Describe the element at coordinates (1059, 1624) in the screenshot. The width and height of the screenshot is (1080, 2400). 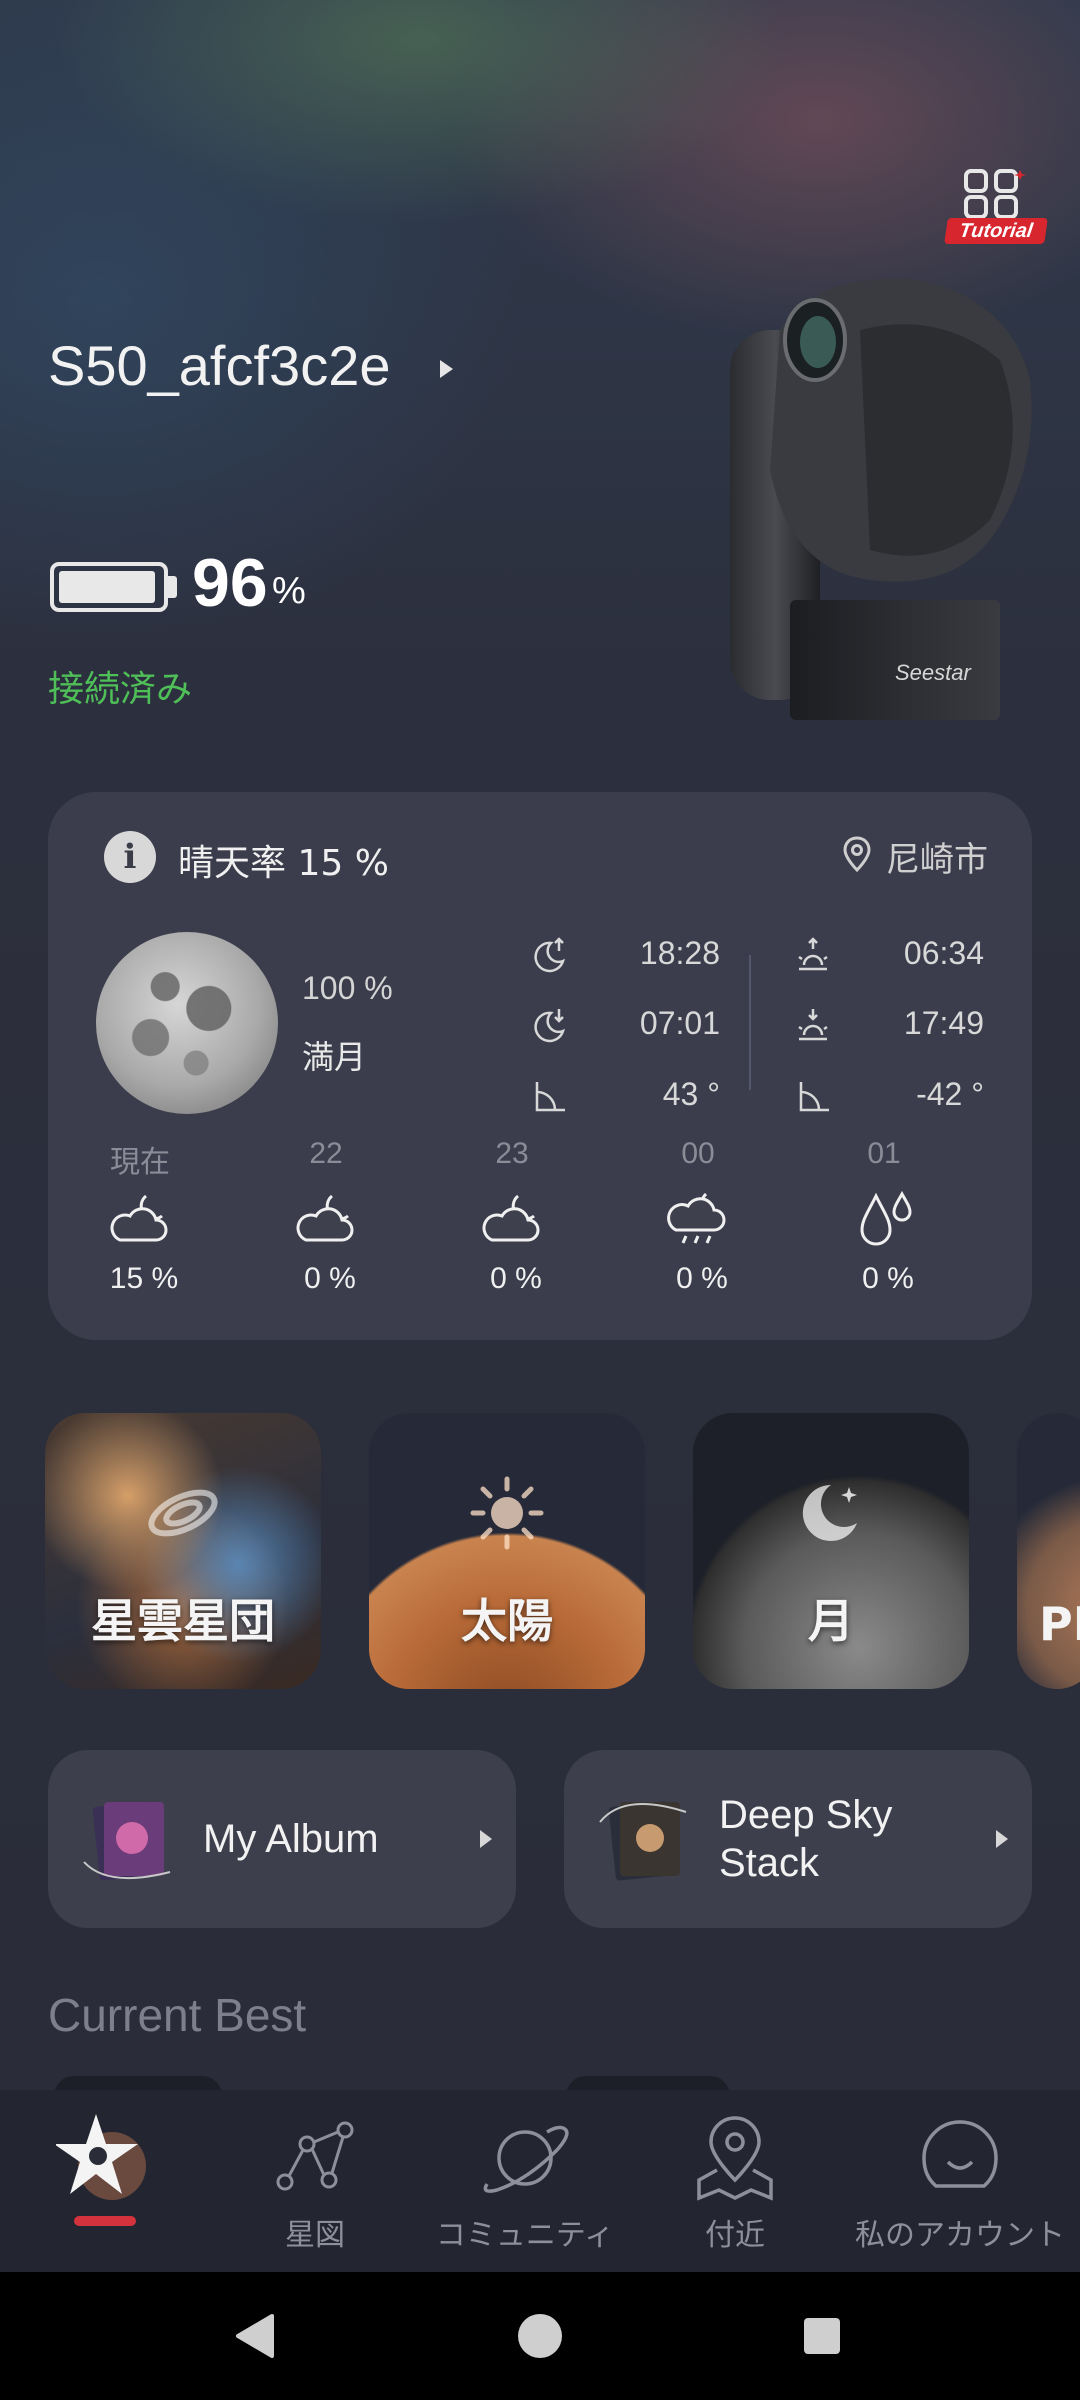
I see `category-label: PL` at that location.